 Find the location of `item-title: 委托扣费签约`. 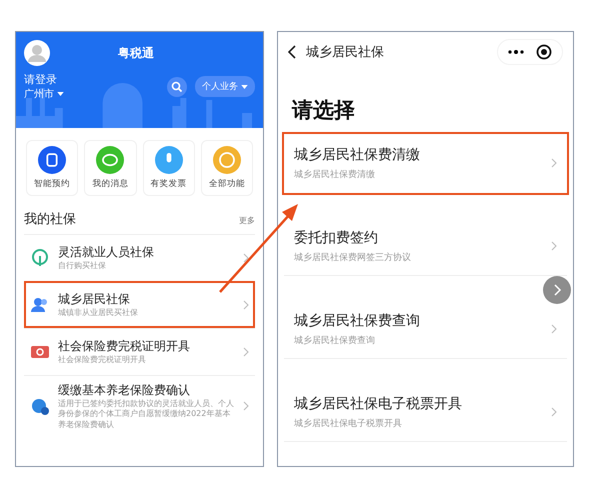

item-title: 委托扣费签约 is located at coordinates (336, 237).